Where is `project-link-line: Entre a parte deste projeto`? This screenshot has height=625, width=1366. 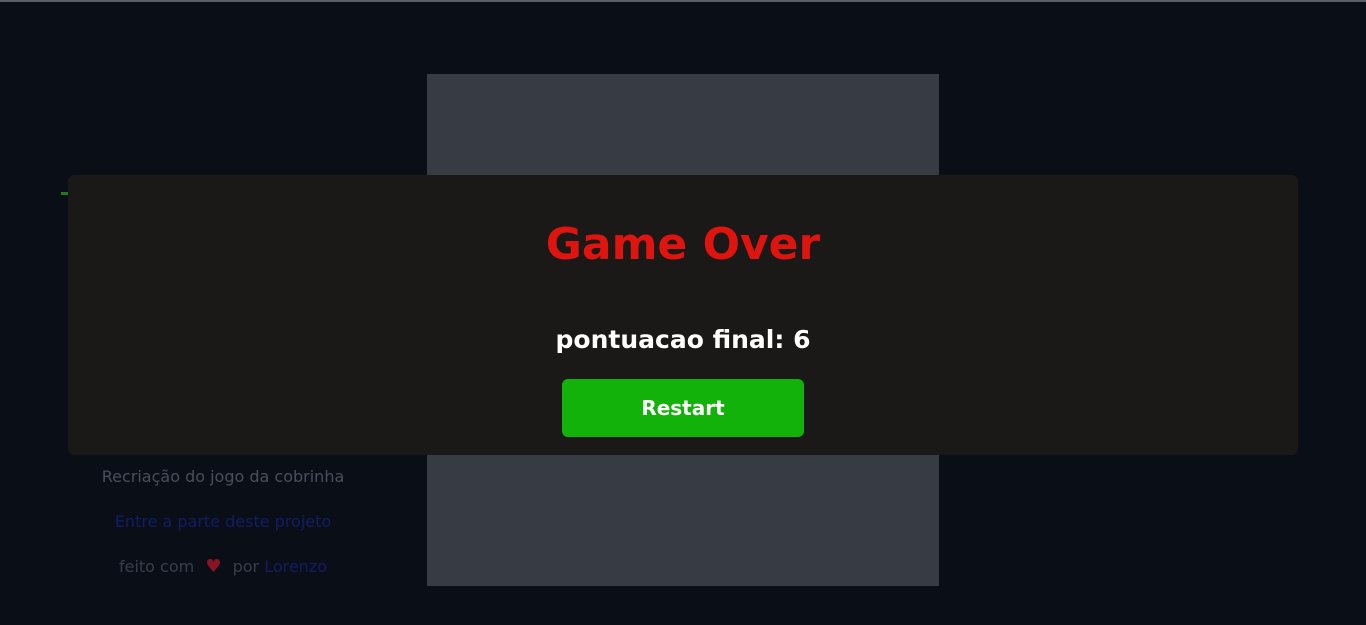 project-link-line: Entre a parte deste projeto is located at coordinates (223, 529).